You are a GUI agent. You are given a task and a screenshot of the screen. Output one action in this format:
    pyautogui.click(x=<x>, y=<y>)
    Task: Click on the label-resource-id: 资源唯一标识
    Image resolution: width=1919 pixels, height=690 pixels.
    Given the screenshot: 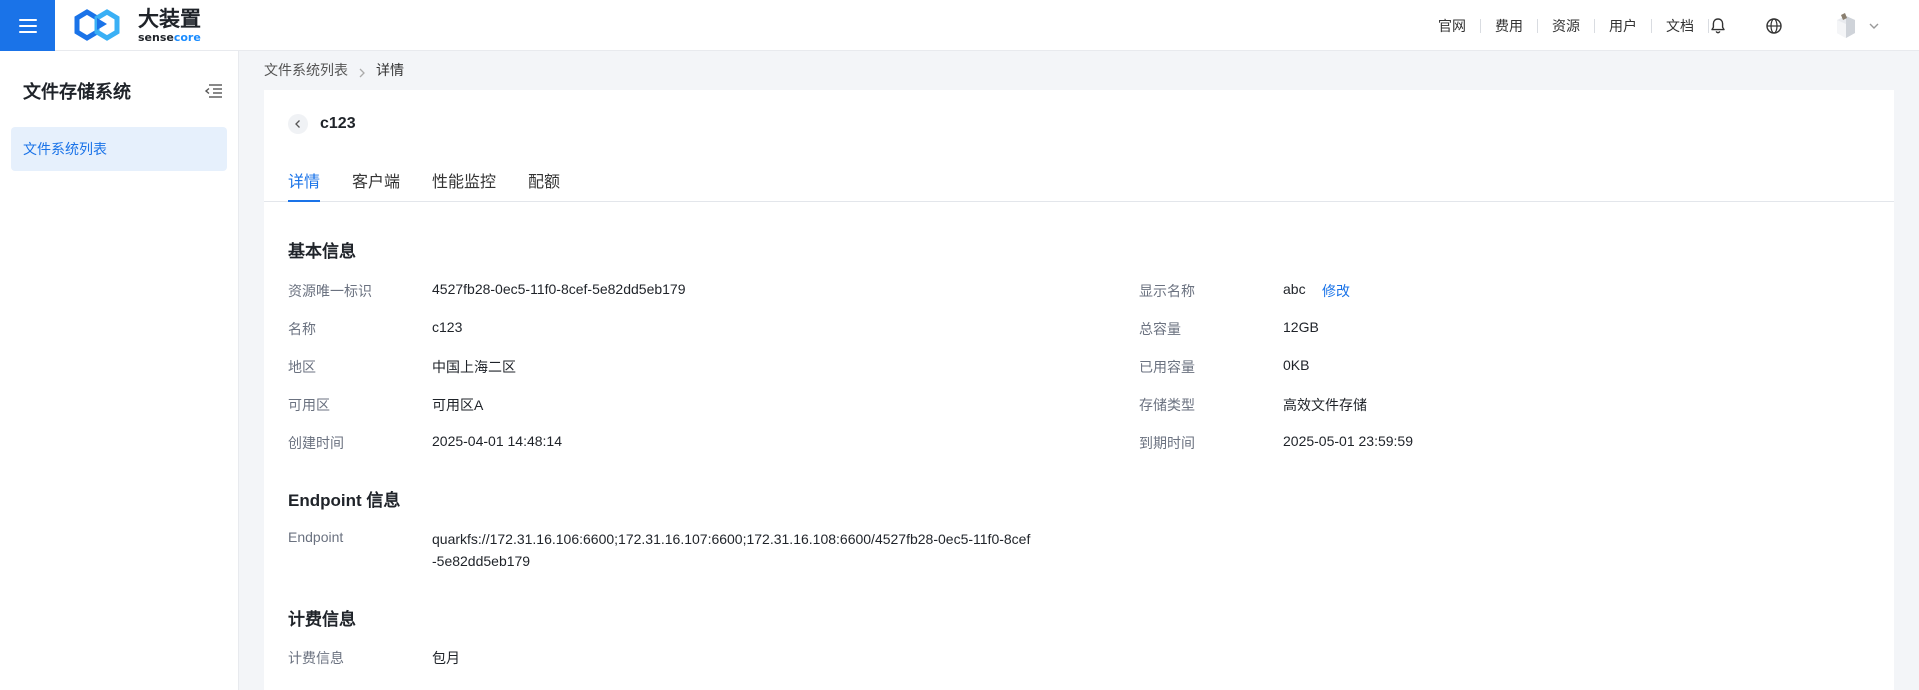 What is the action you would take?
    pyautogui.click(x=330, y=291)
    